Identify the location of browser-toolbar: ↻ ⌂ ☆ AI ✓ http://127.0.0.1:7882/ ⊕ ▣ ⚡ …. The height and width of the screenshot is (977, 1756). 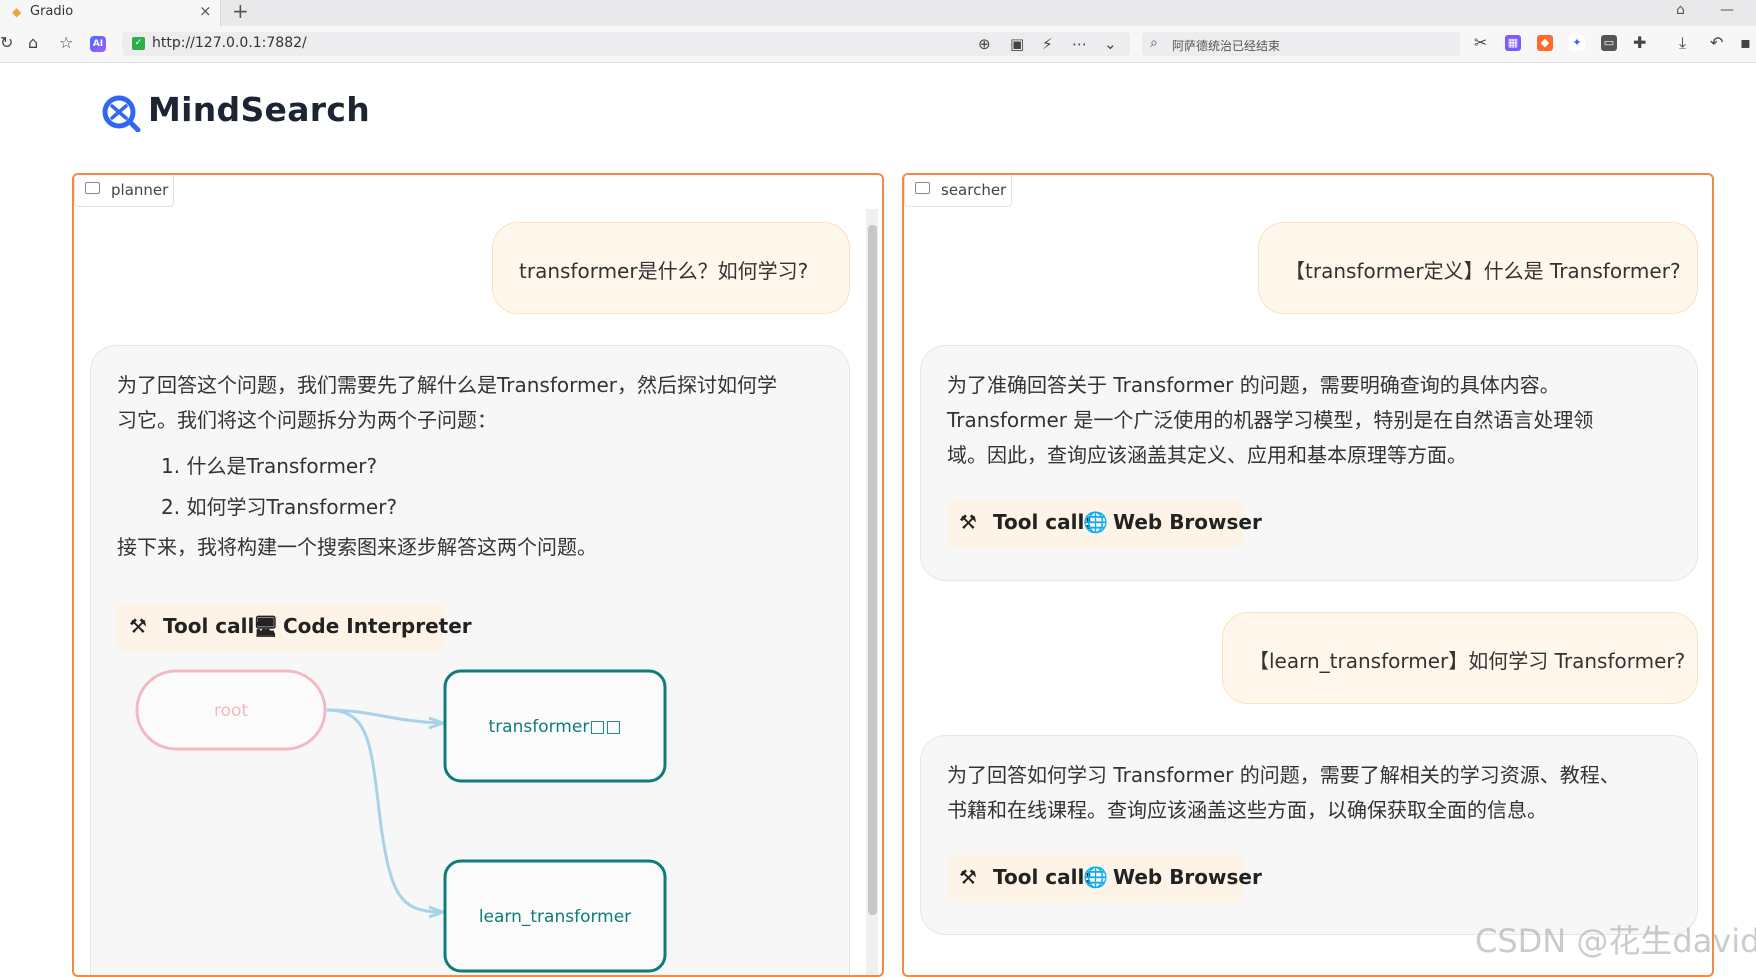
(878, 44).